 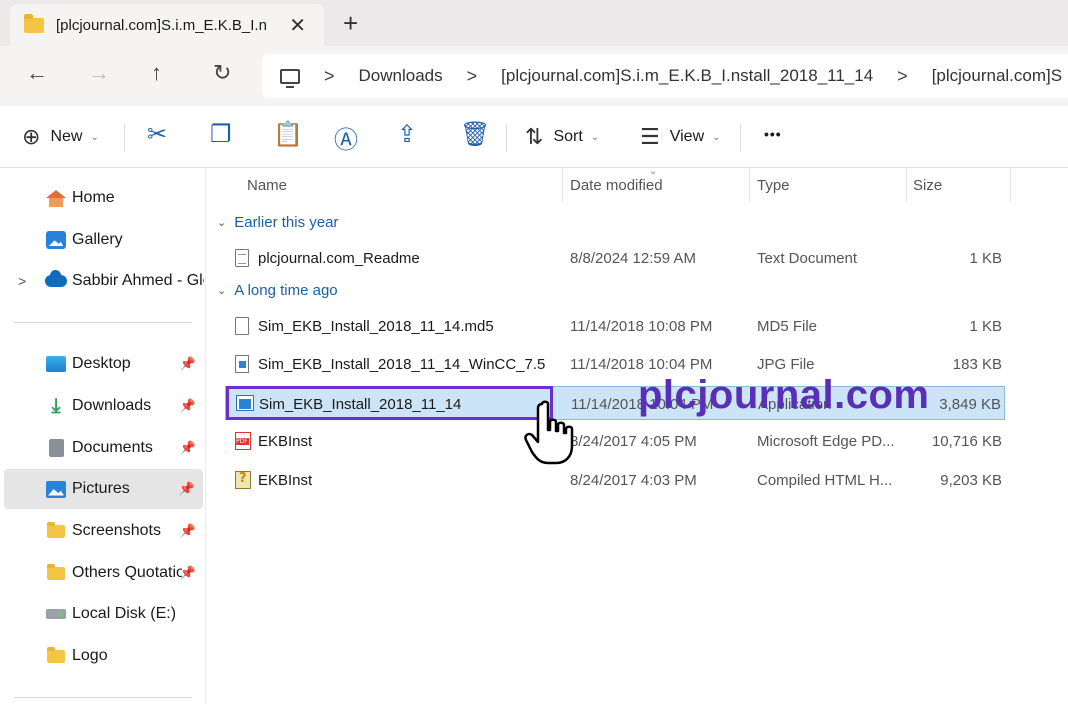 I want to click on sidebar-item-downloads: ⤓ Downloads 📌, so click(x=102, y=406).